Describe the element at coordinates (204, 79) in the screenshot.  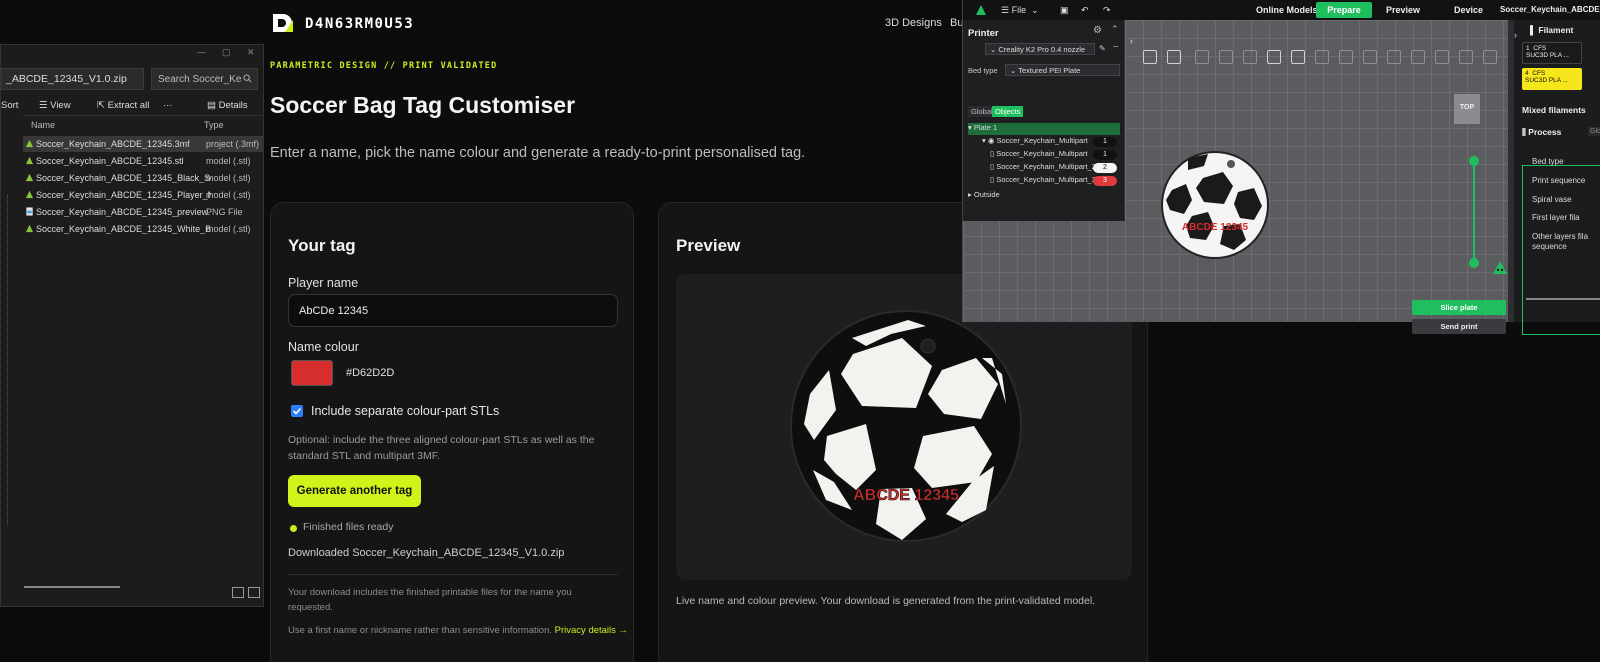
I see `search-input: Search Soccer_Ke` at that location.